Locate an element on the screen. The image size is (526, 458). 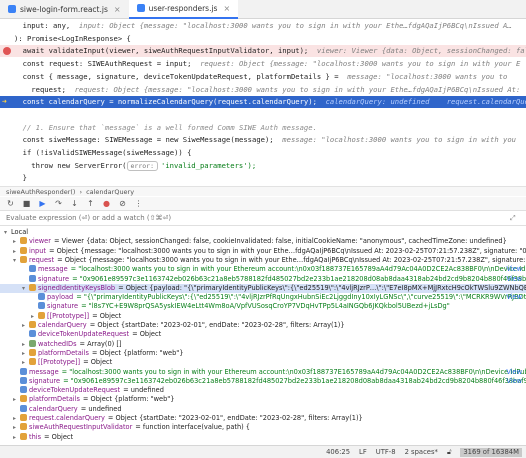
object-icon is located at coordinates (23, 241).